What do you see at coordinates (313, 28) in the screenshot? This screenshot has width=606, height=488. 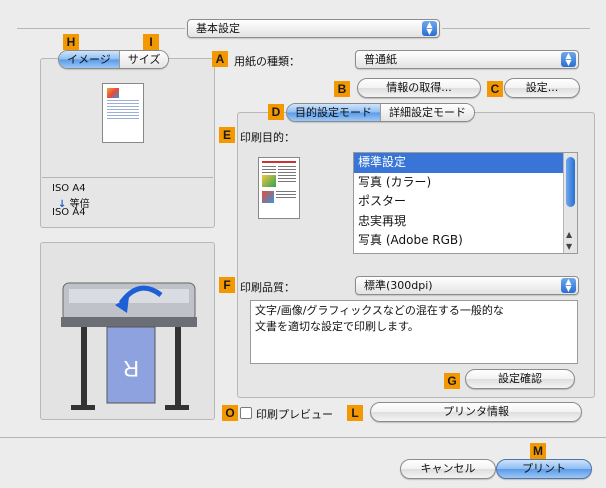 I see `settings-category-popup: 基本設定 ▲ ▼` at bounding box center [313, 28].